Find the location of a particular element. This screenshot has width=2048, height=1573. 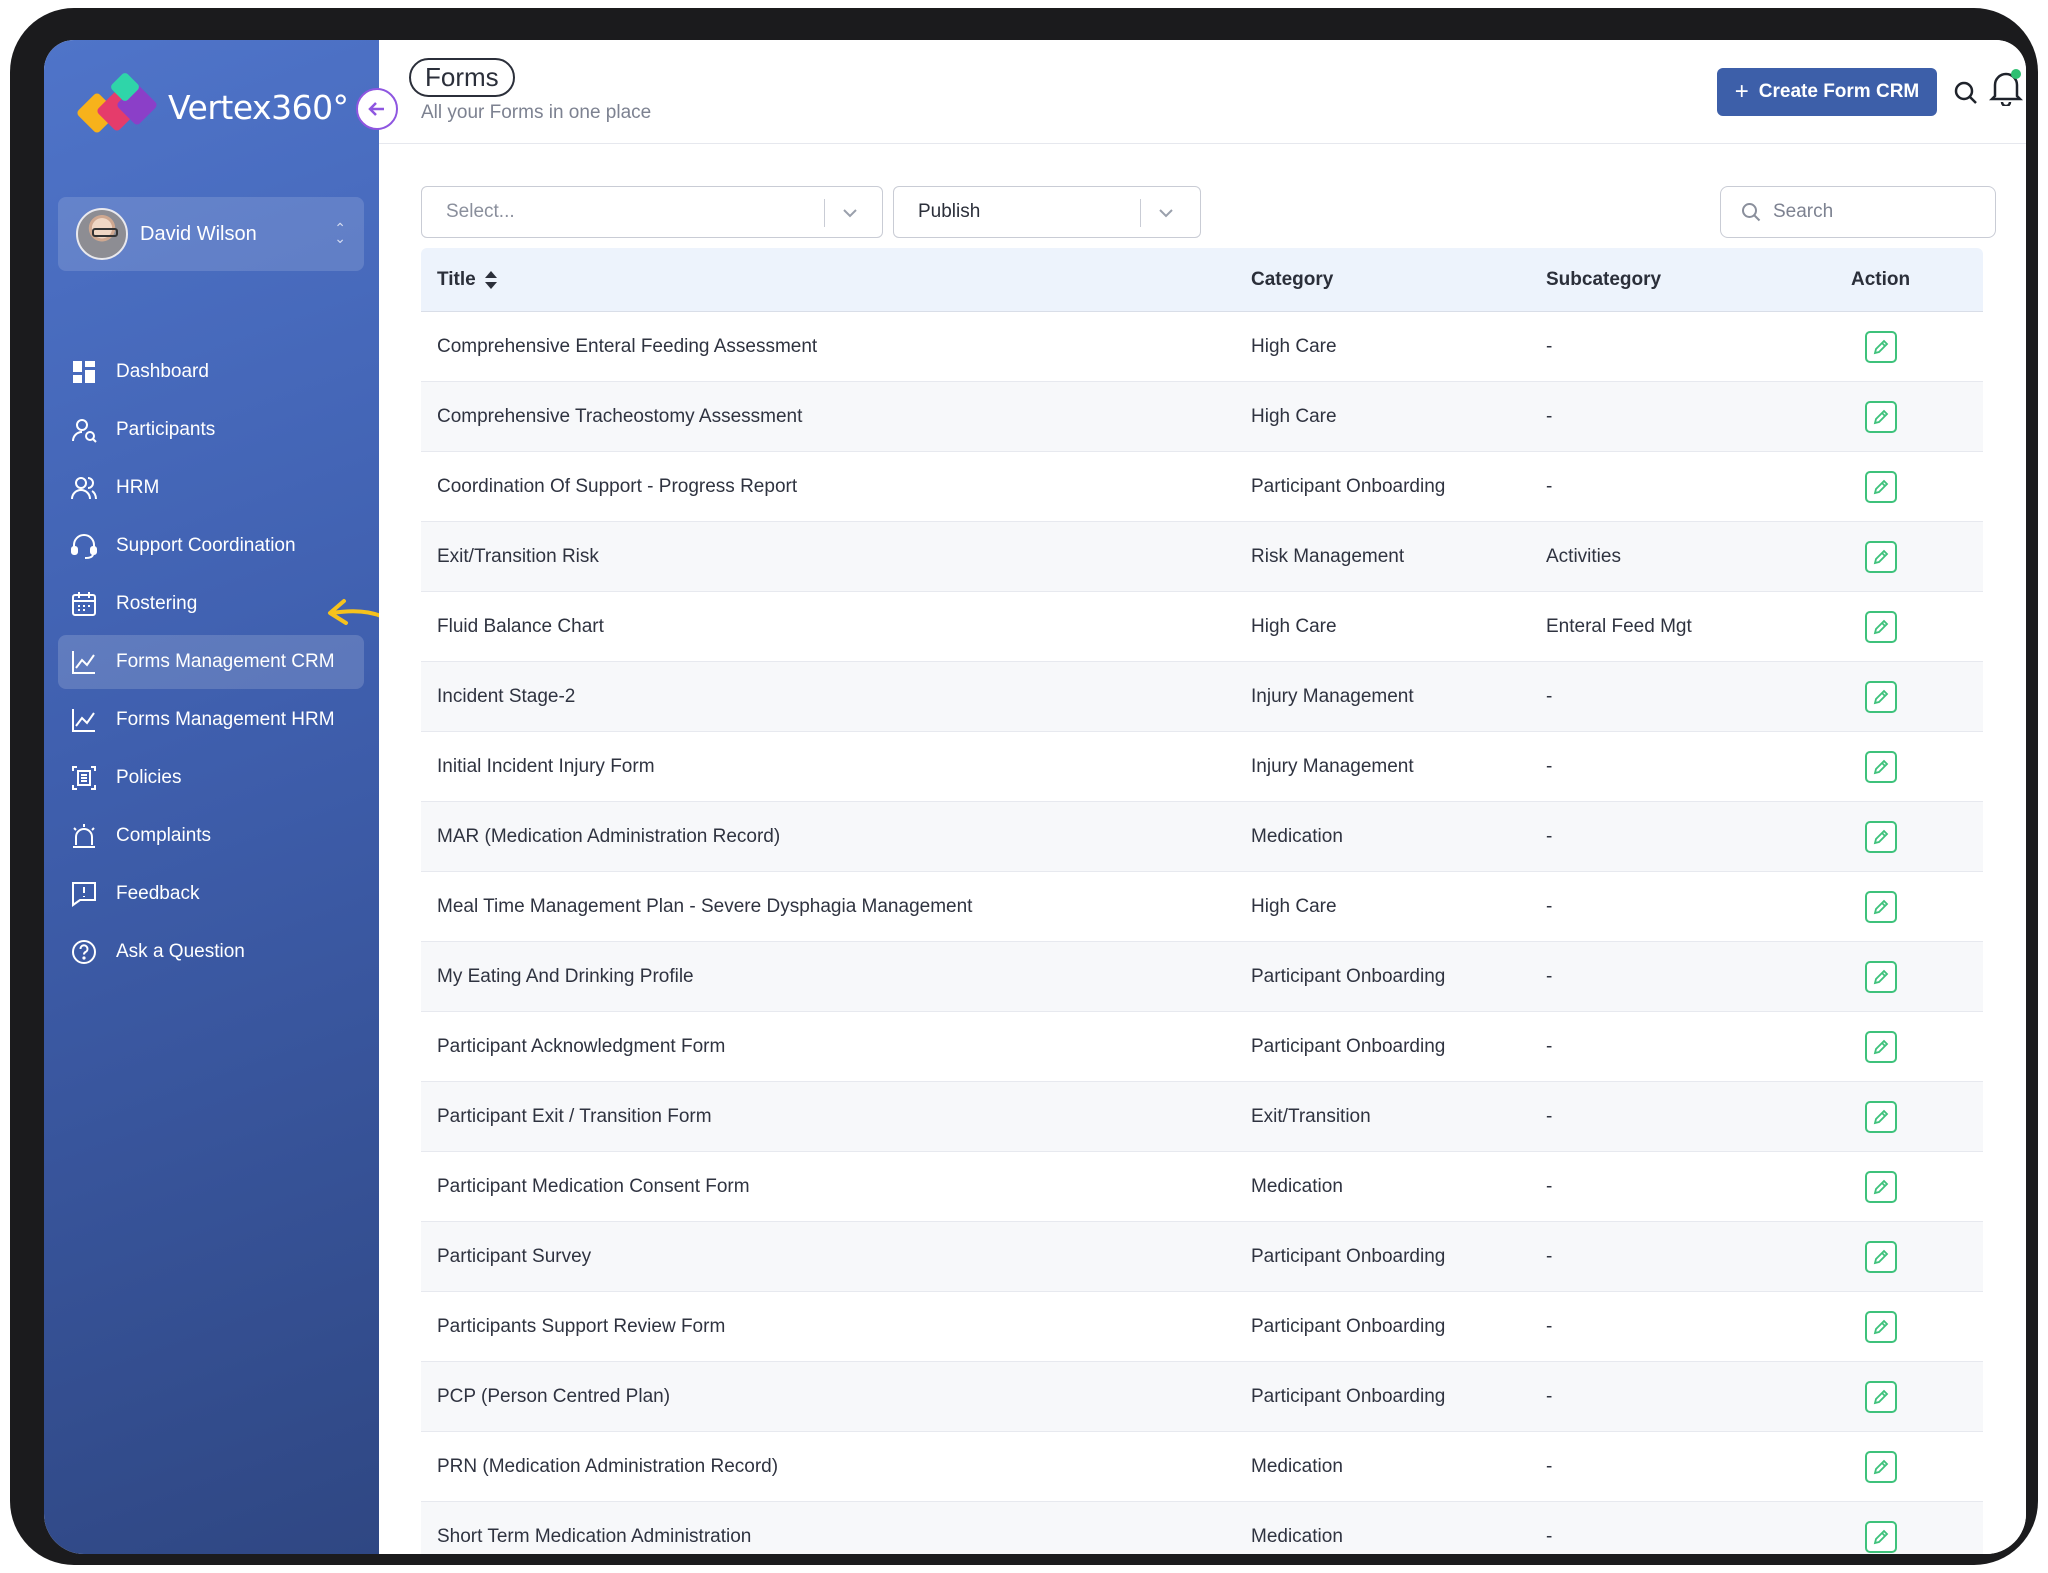

row-title: PCP (Person Centred Plan) is located at coordinates (554, 1396).